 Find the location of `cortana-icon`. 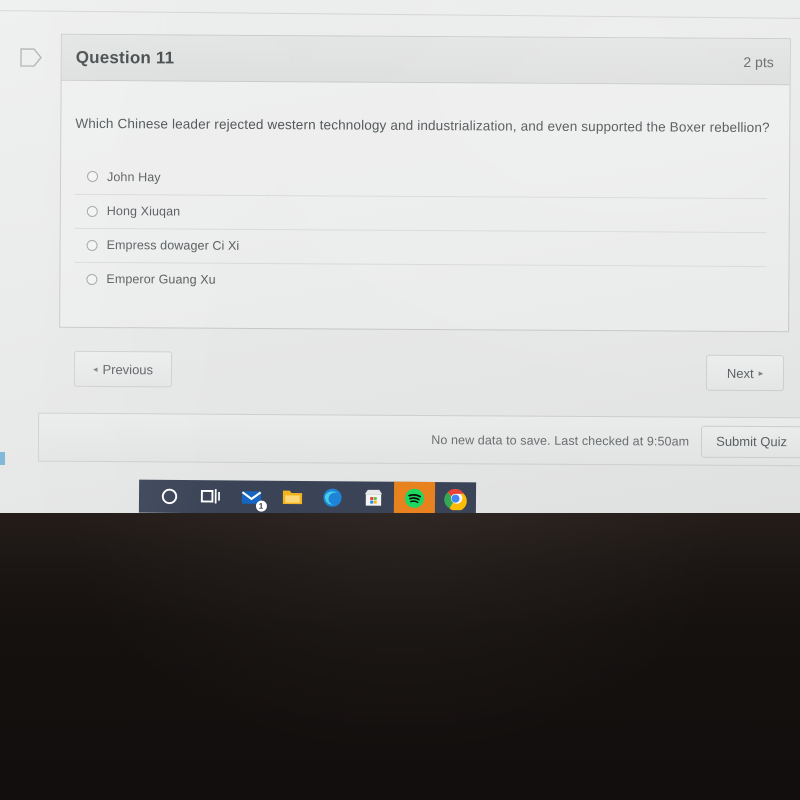

cortana-icon is located at coordinates (169, 496).